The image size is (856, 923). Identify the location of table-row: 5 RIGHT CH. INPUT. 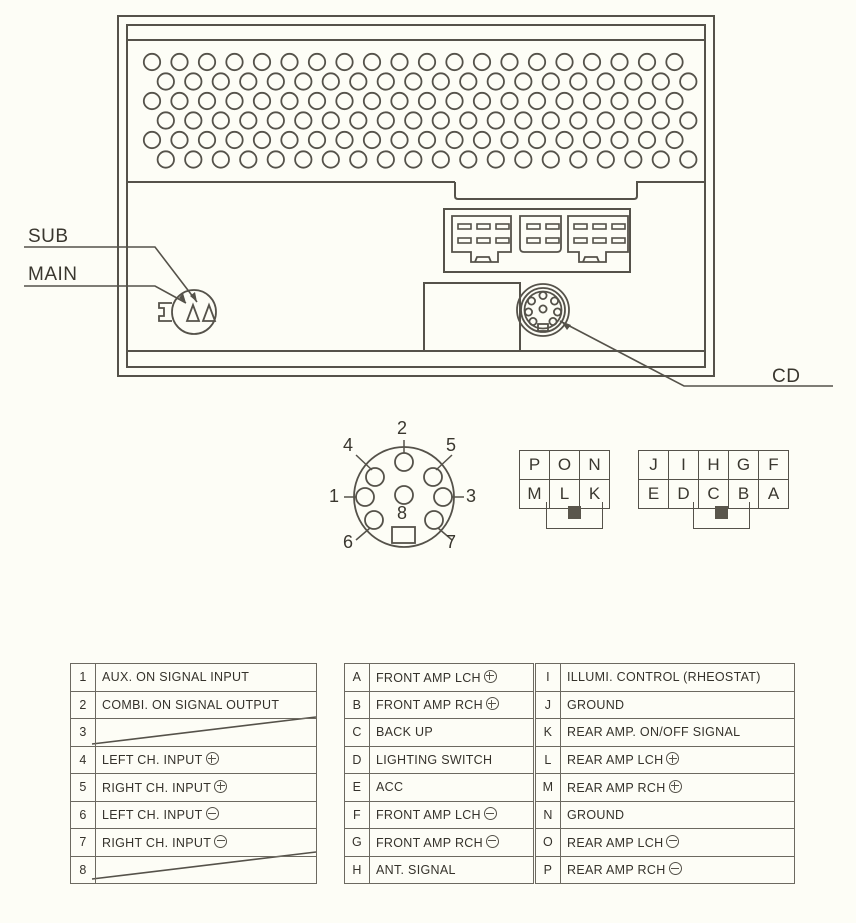
(193, 787).